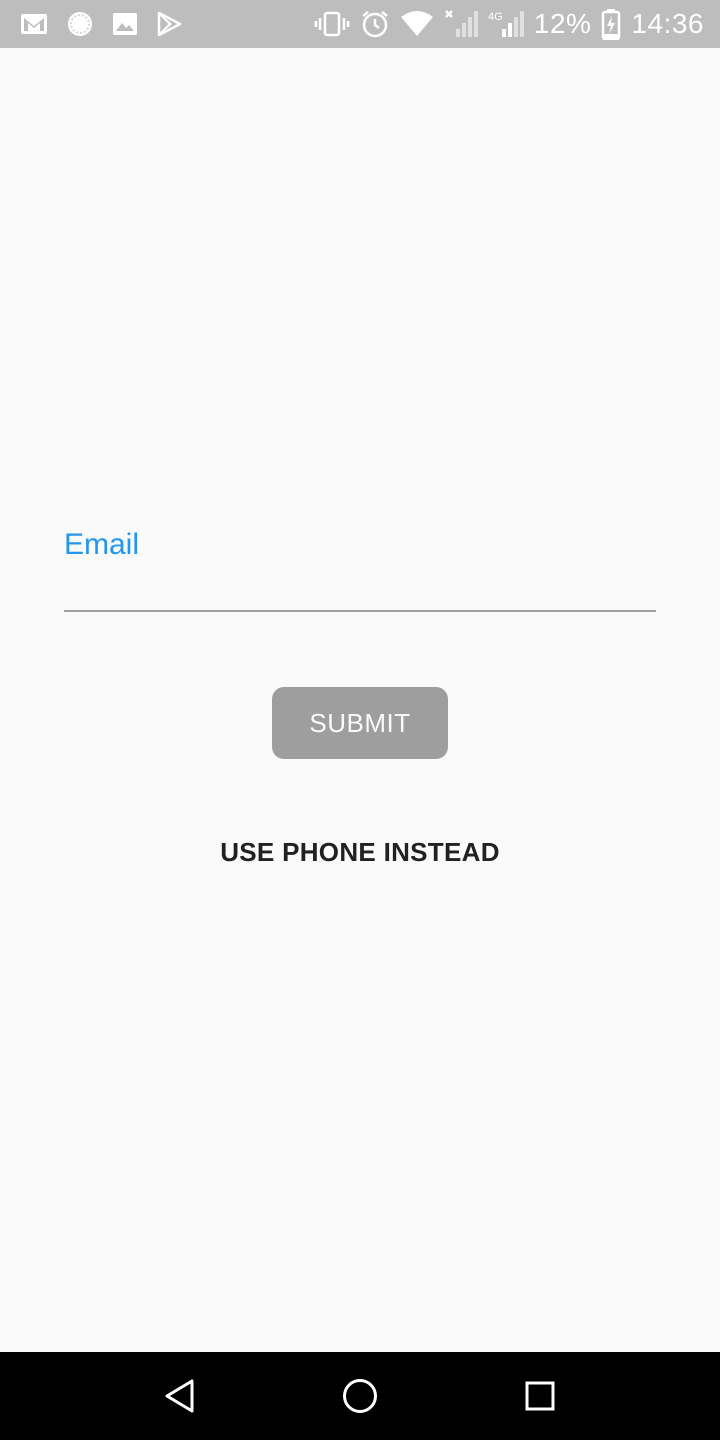  What do you see at coordinates (562, 23) in the screenshot?
I see `battery-percent: 12%` at bounding box center [562, 23].